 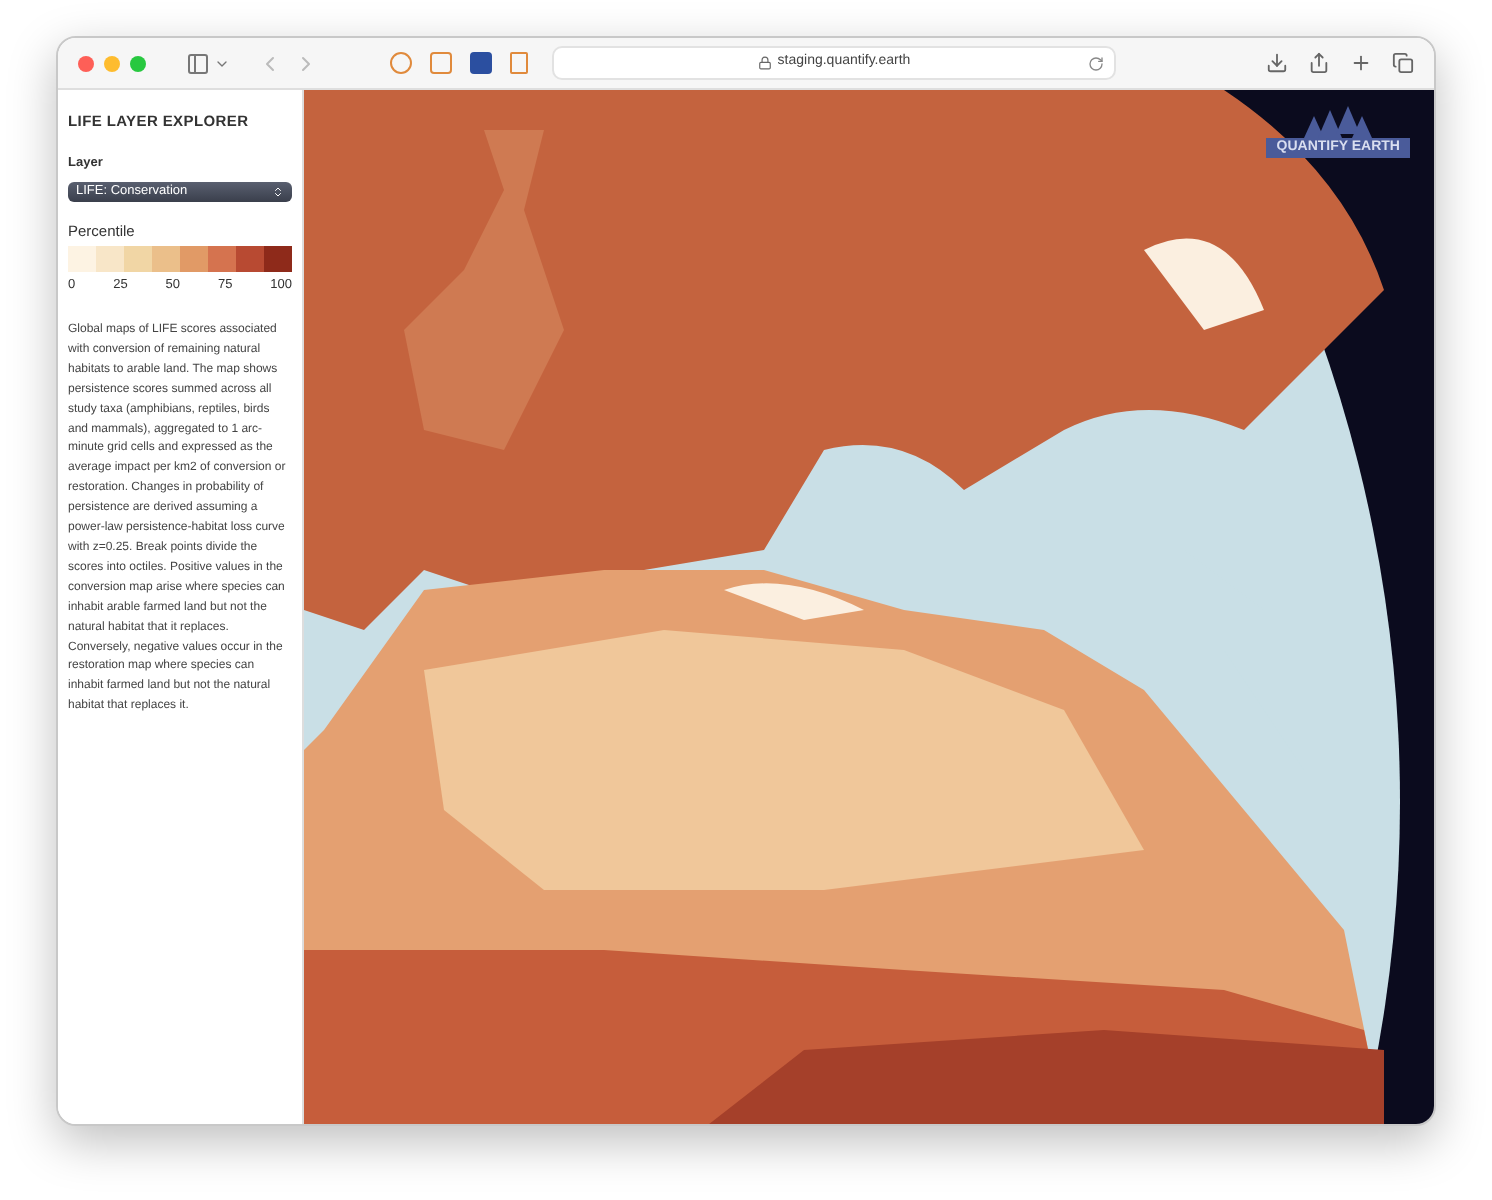 I want to click on reload-icon, so click(x=1096, y=63).